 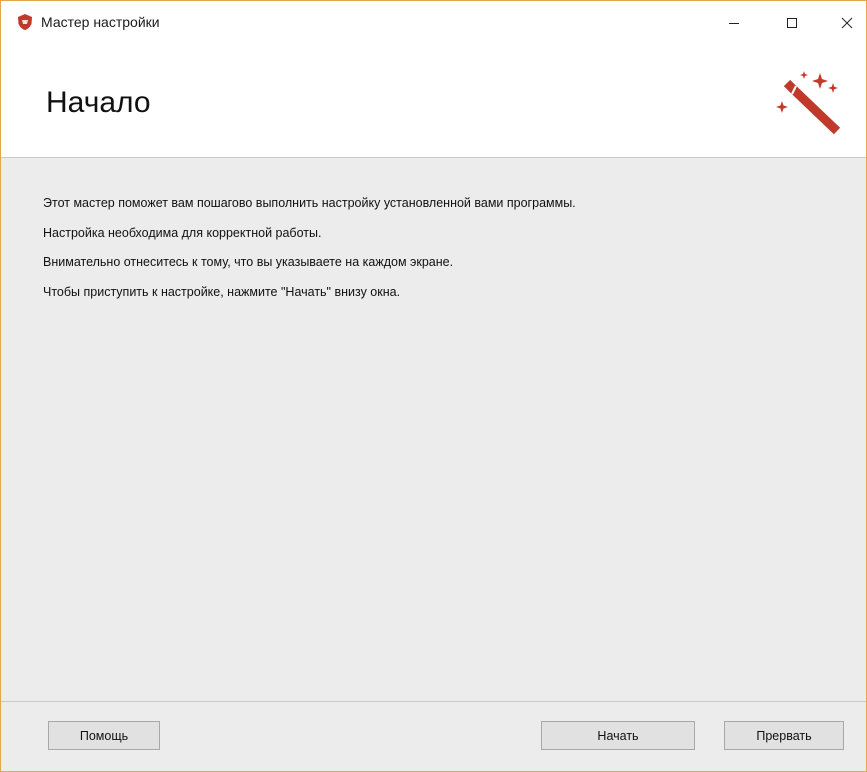 I want to click on maximize-button, so click(x=792, y=23).